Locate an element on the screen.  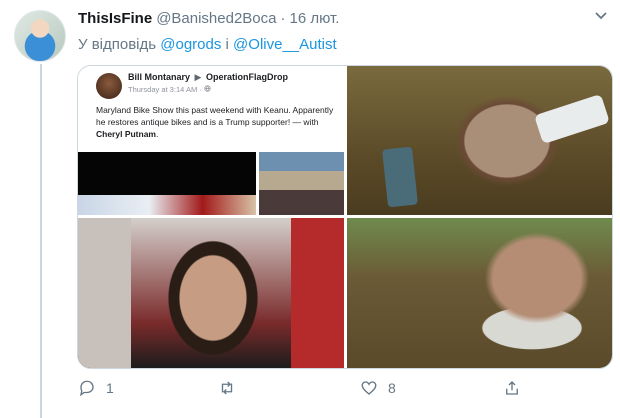
like-button: 8 is located at coordinates (378, 388).